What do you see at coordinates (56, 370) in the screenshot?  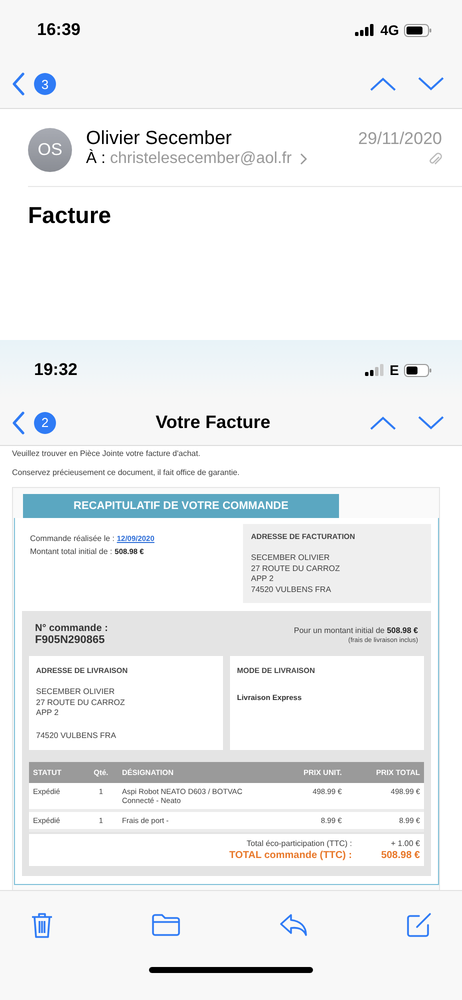 I see `status-time: 19:32` at bounding box center [56, 370].